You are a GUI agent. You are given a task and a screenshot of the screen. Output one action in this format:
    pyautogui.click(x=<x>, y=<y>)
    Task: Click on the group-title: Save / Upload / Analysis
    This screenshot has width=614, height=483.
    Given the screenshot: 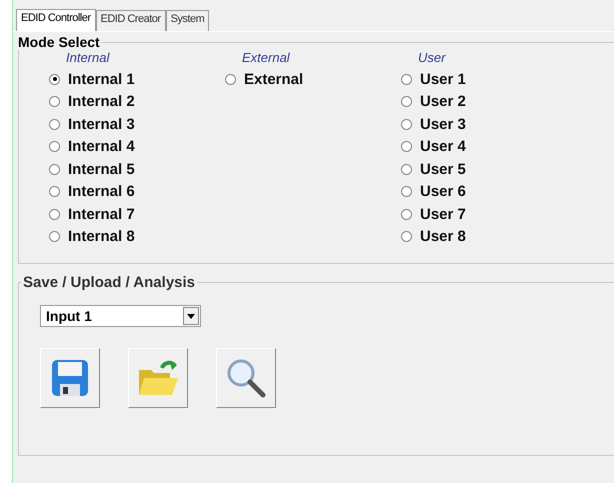 What is the action you would take?
    pyautogui.click(x=109, y=282)
    